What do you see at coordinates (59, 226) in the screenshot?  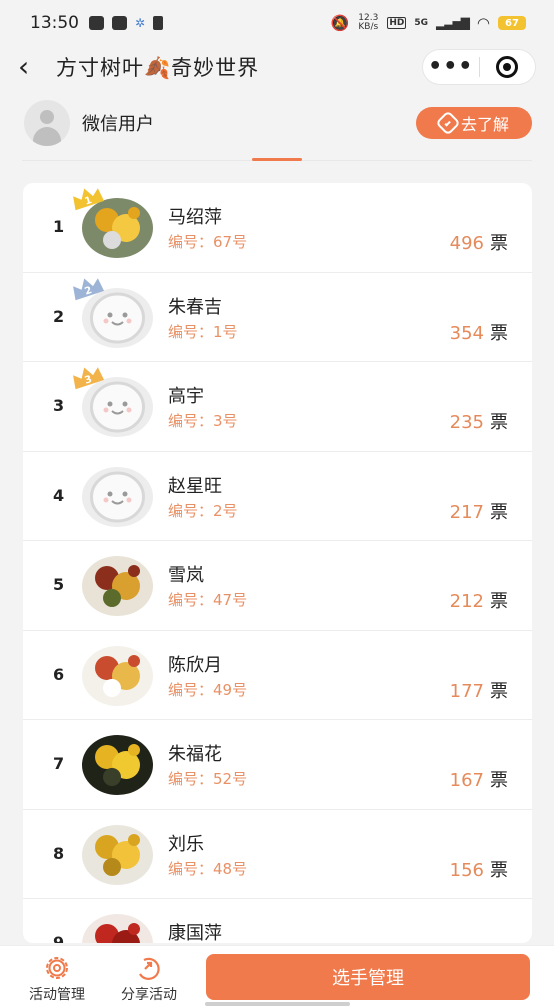 I see `rank-number: 1` at bounding box center [59, 226].